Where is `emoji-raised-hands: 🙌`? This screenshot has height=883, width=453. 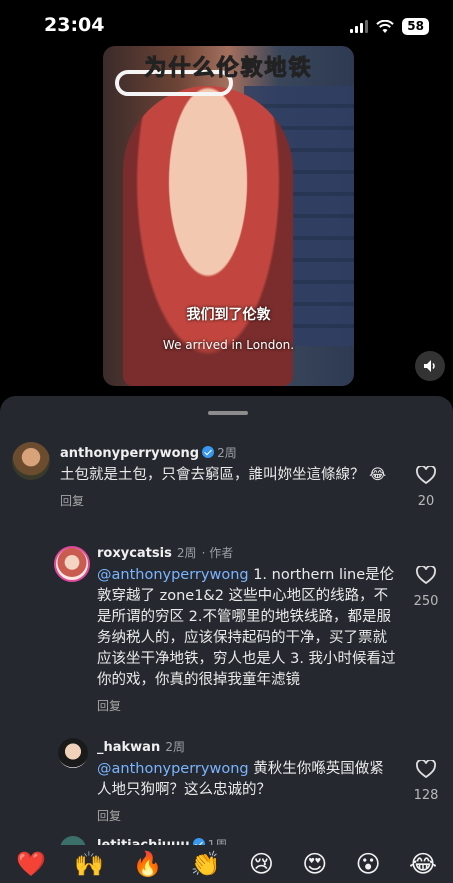 emoji-raised-hands: 🙌 is located at coordinates (89, 864).